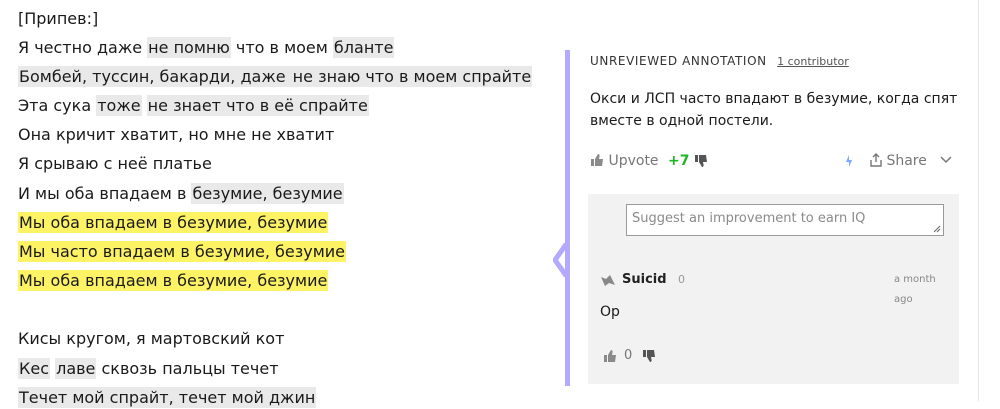 The height and width of the screenshot is (409, 1000). What do you see at coordinates (267, 193) in the screenshot?
I see `annotated-fragment: безумие, безумие` at bounding box center [267, 193].